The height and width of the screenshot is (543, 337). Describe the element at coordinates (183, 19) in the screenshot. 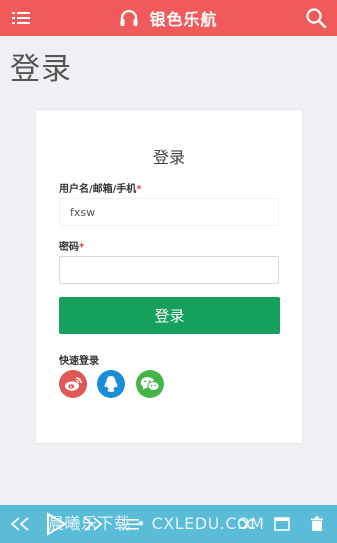

I see `app-title: 银色乐航` at that location.